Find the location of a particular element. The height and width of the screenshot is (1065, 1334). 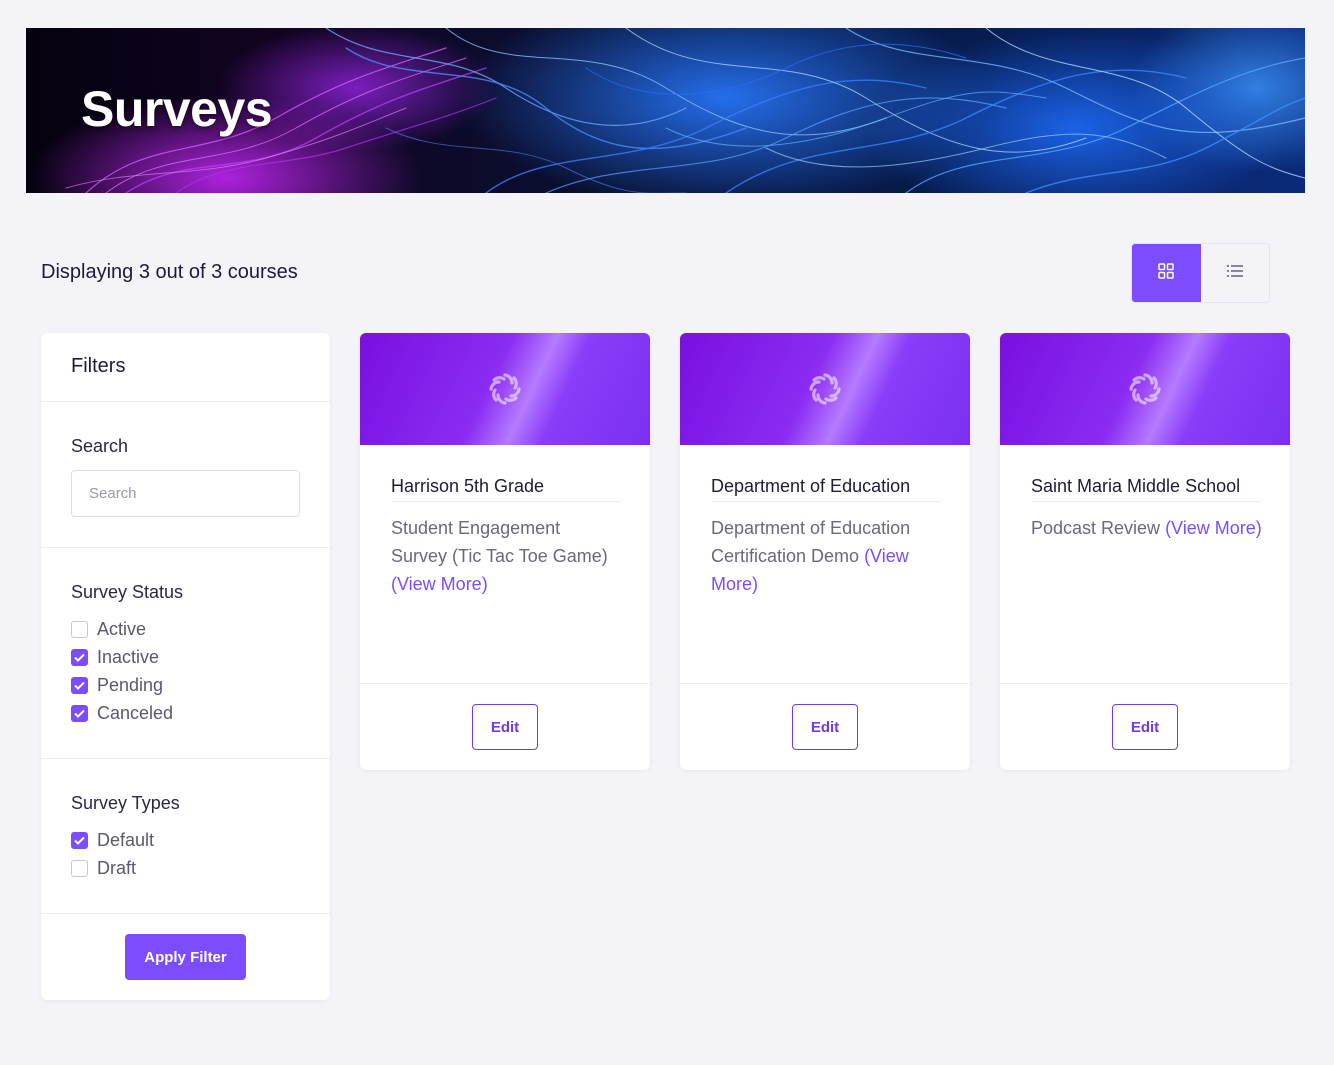

card-desc-line: Survey (Tic Tac Toe Game) is located at coordinates (499, 556).